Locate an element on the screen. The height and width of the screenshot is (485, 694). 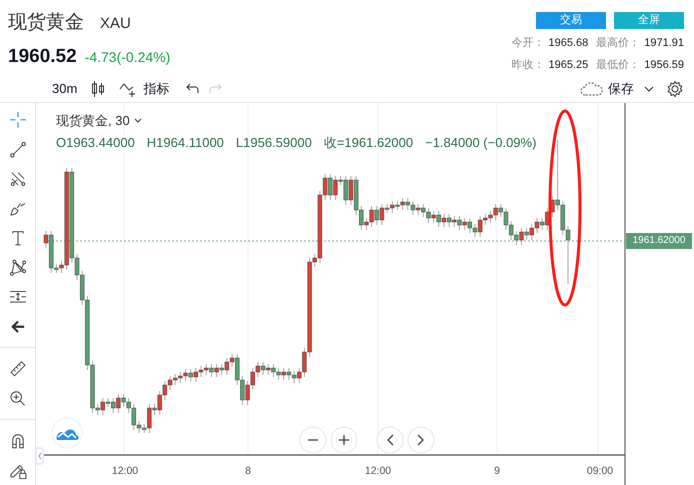
last-price-label: 1961.62000 is located at coordinates (659, 241).